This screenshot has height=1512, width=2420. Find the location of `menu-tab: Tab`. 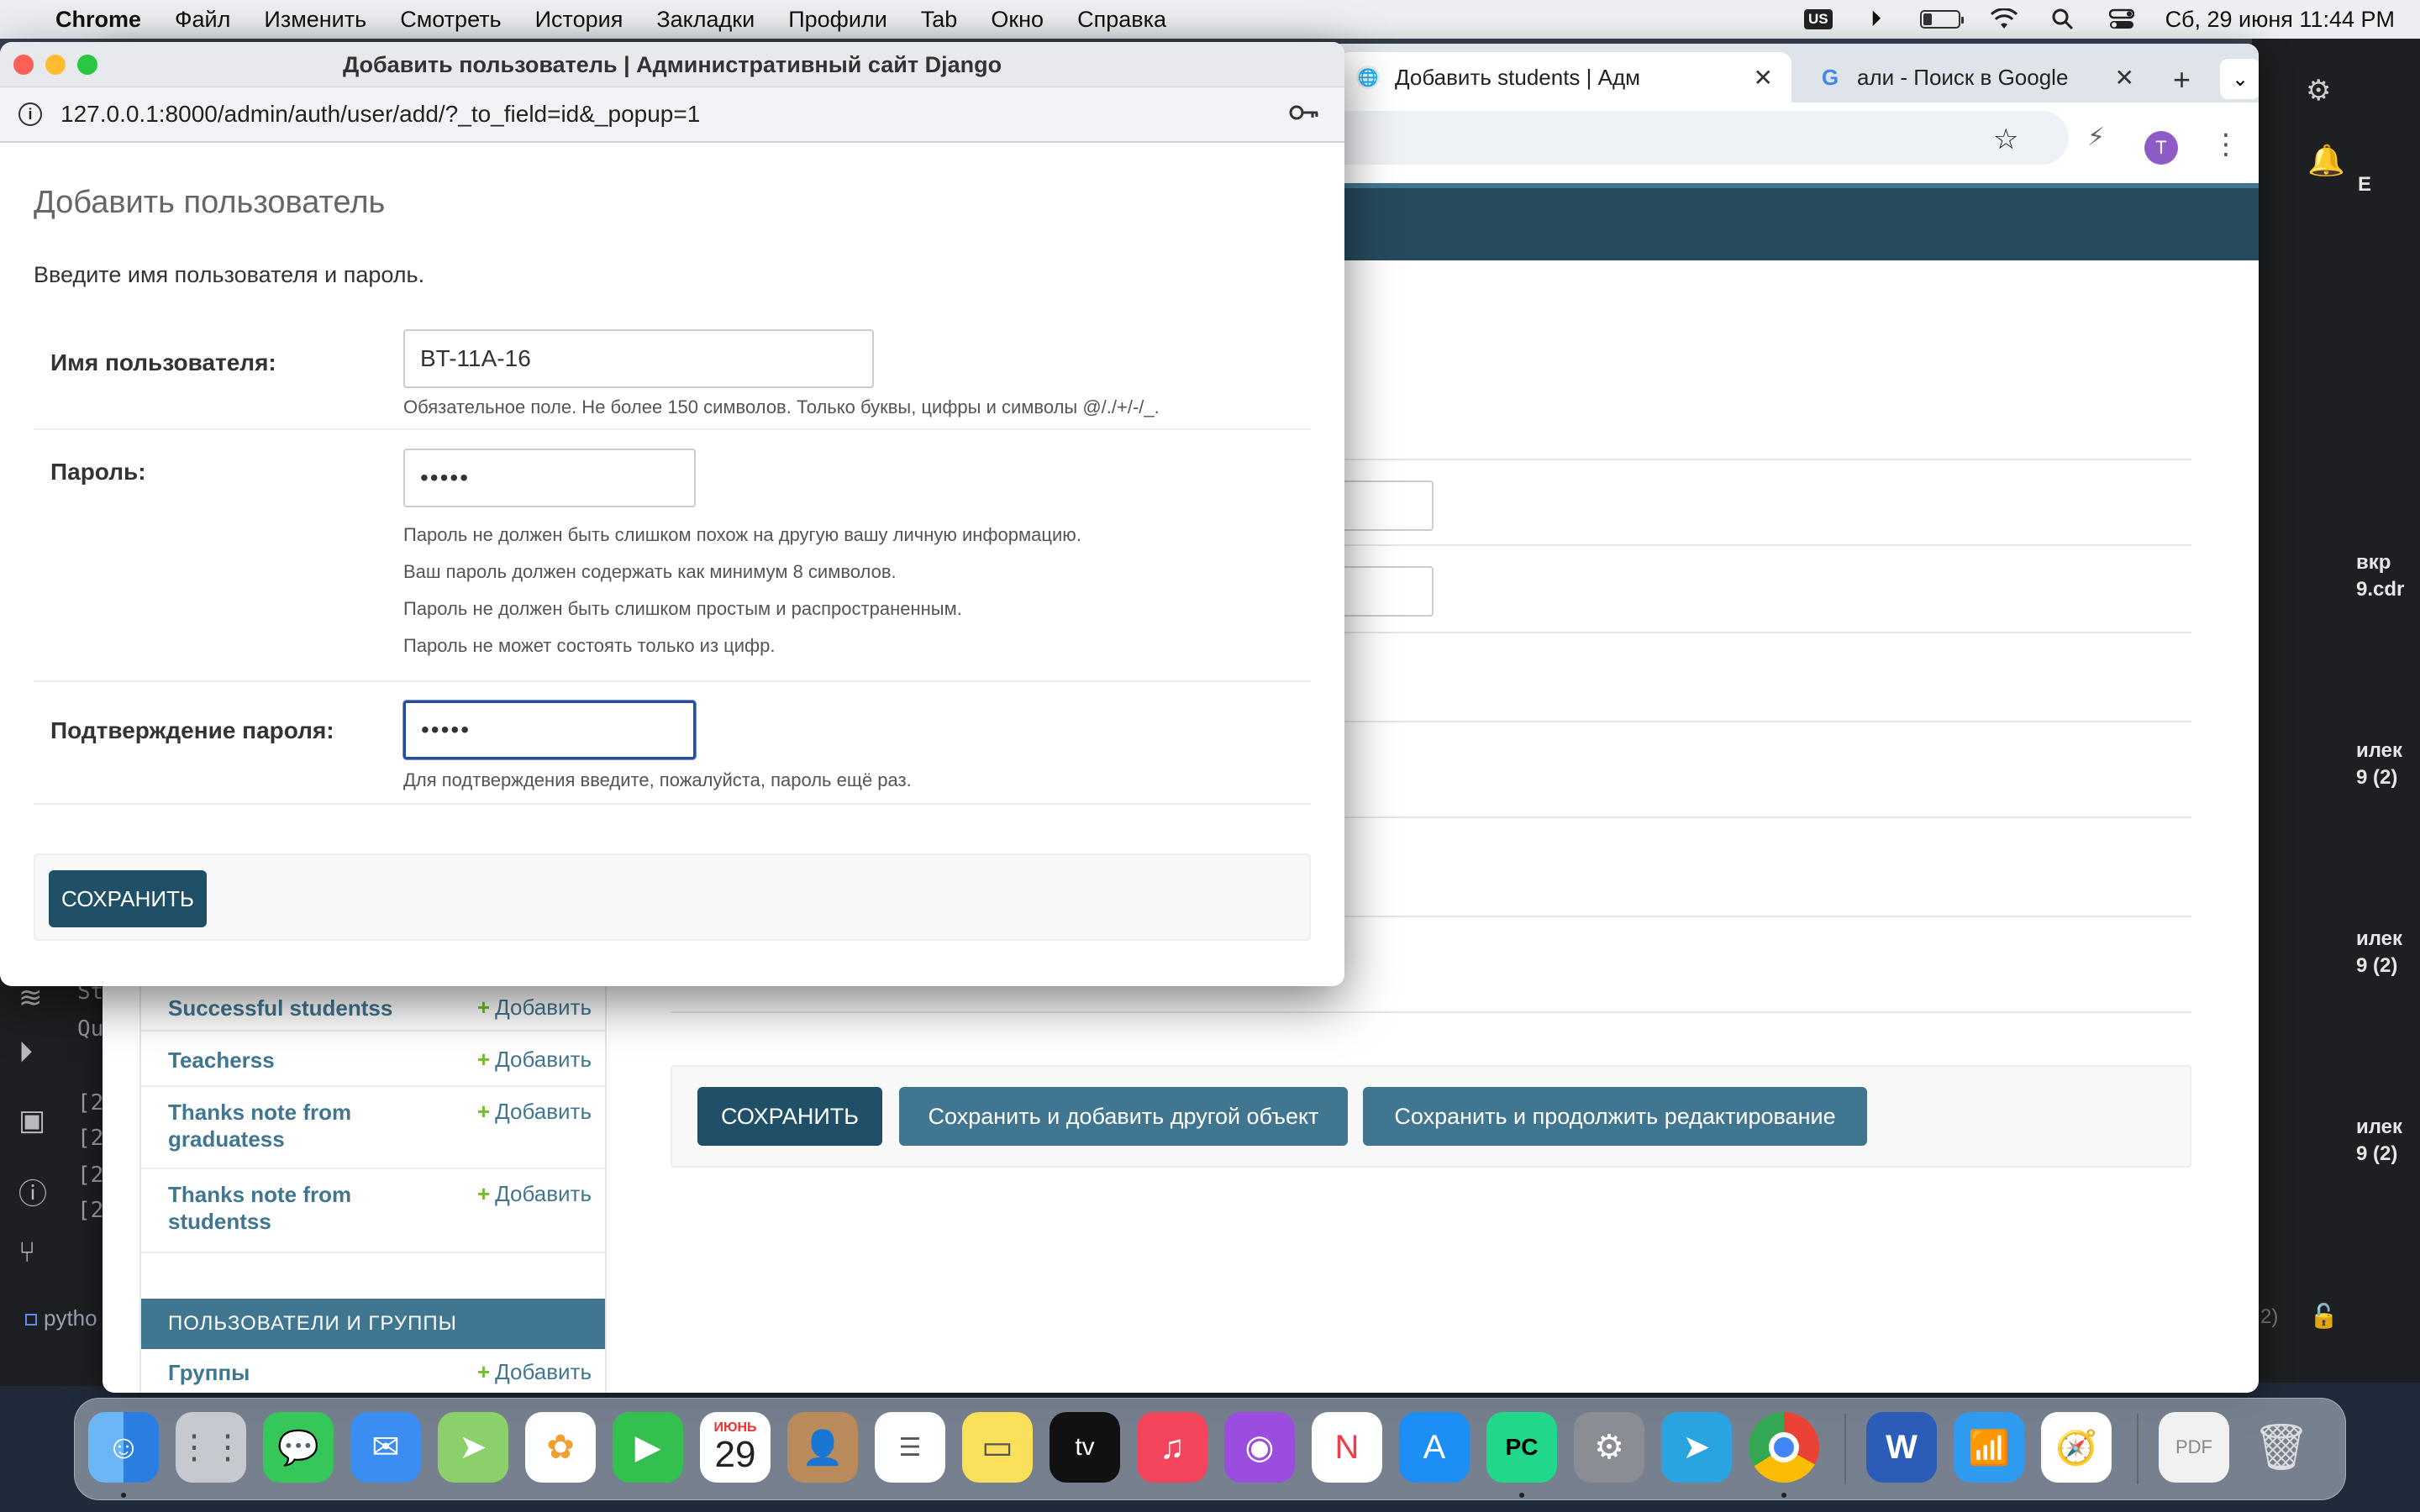

menu-tab: Tab is located at coordinates (939, 20).